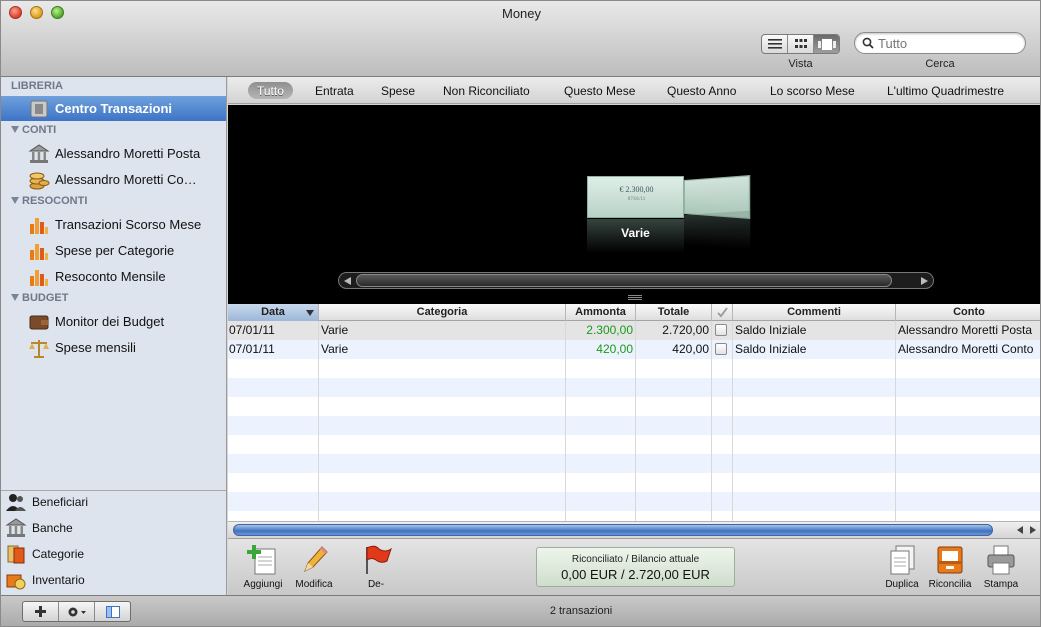 This screenshot has width=1041, height=627. I want to click on search-input, so click(948, 43).